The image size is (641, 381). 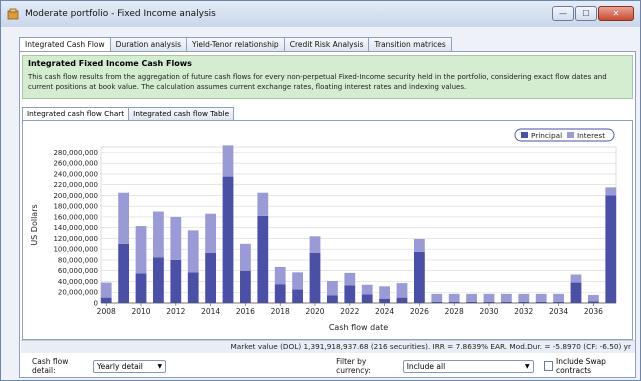 What do you see at coordinates (78, 282) in the screenshot?
I see `y-tick-label: 40,000,000` at bounding box center [78, 282].